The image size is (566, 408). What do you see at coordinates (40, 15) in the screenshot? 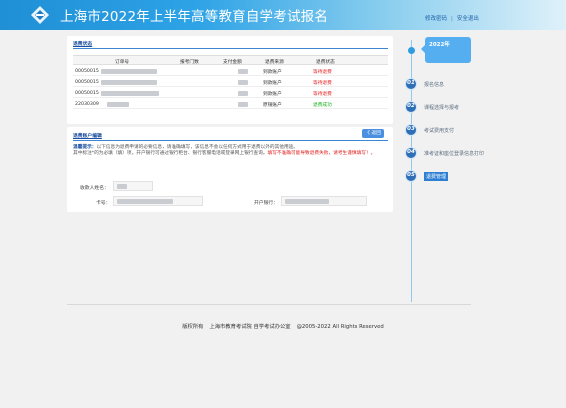
I see `logo-icon` at bounding box center [40, 15].